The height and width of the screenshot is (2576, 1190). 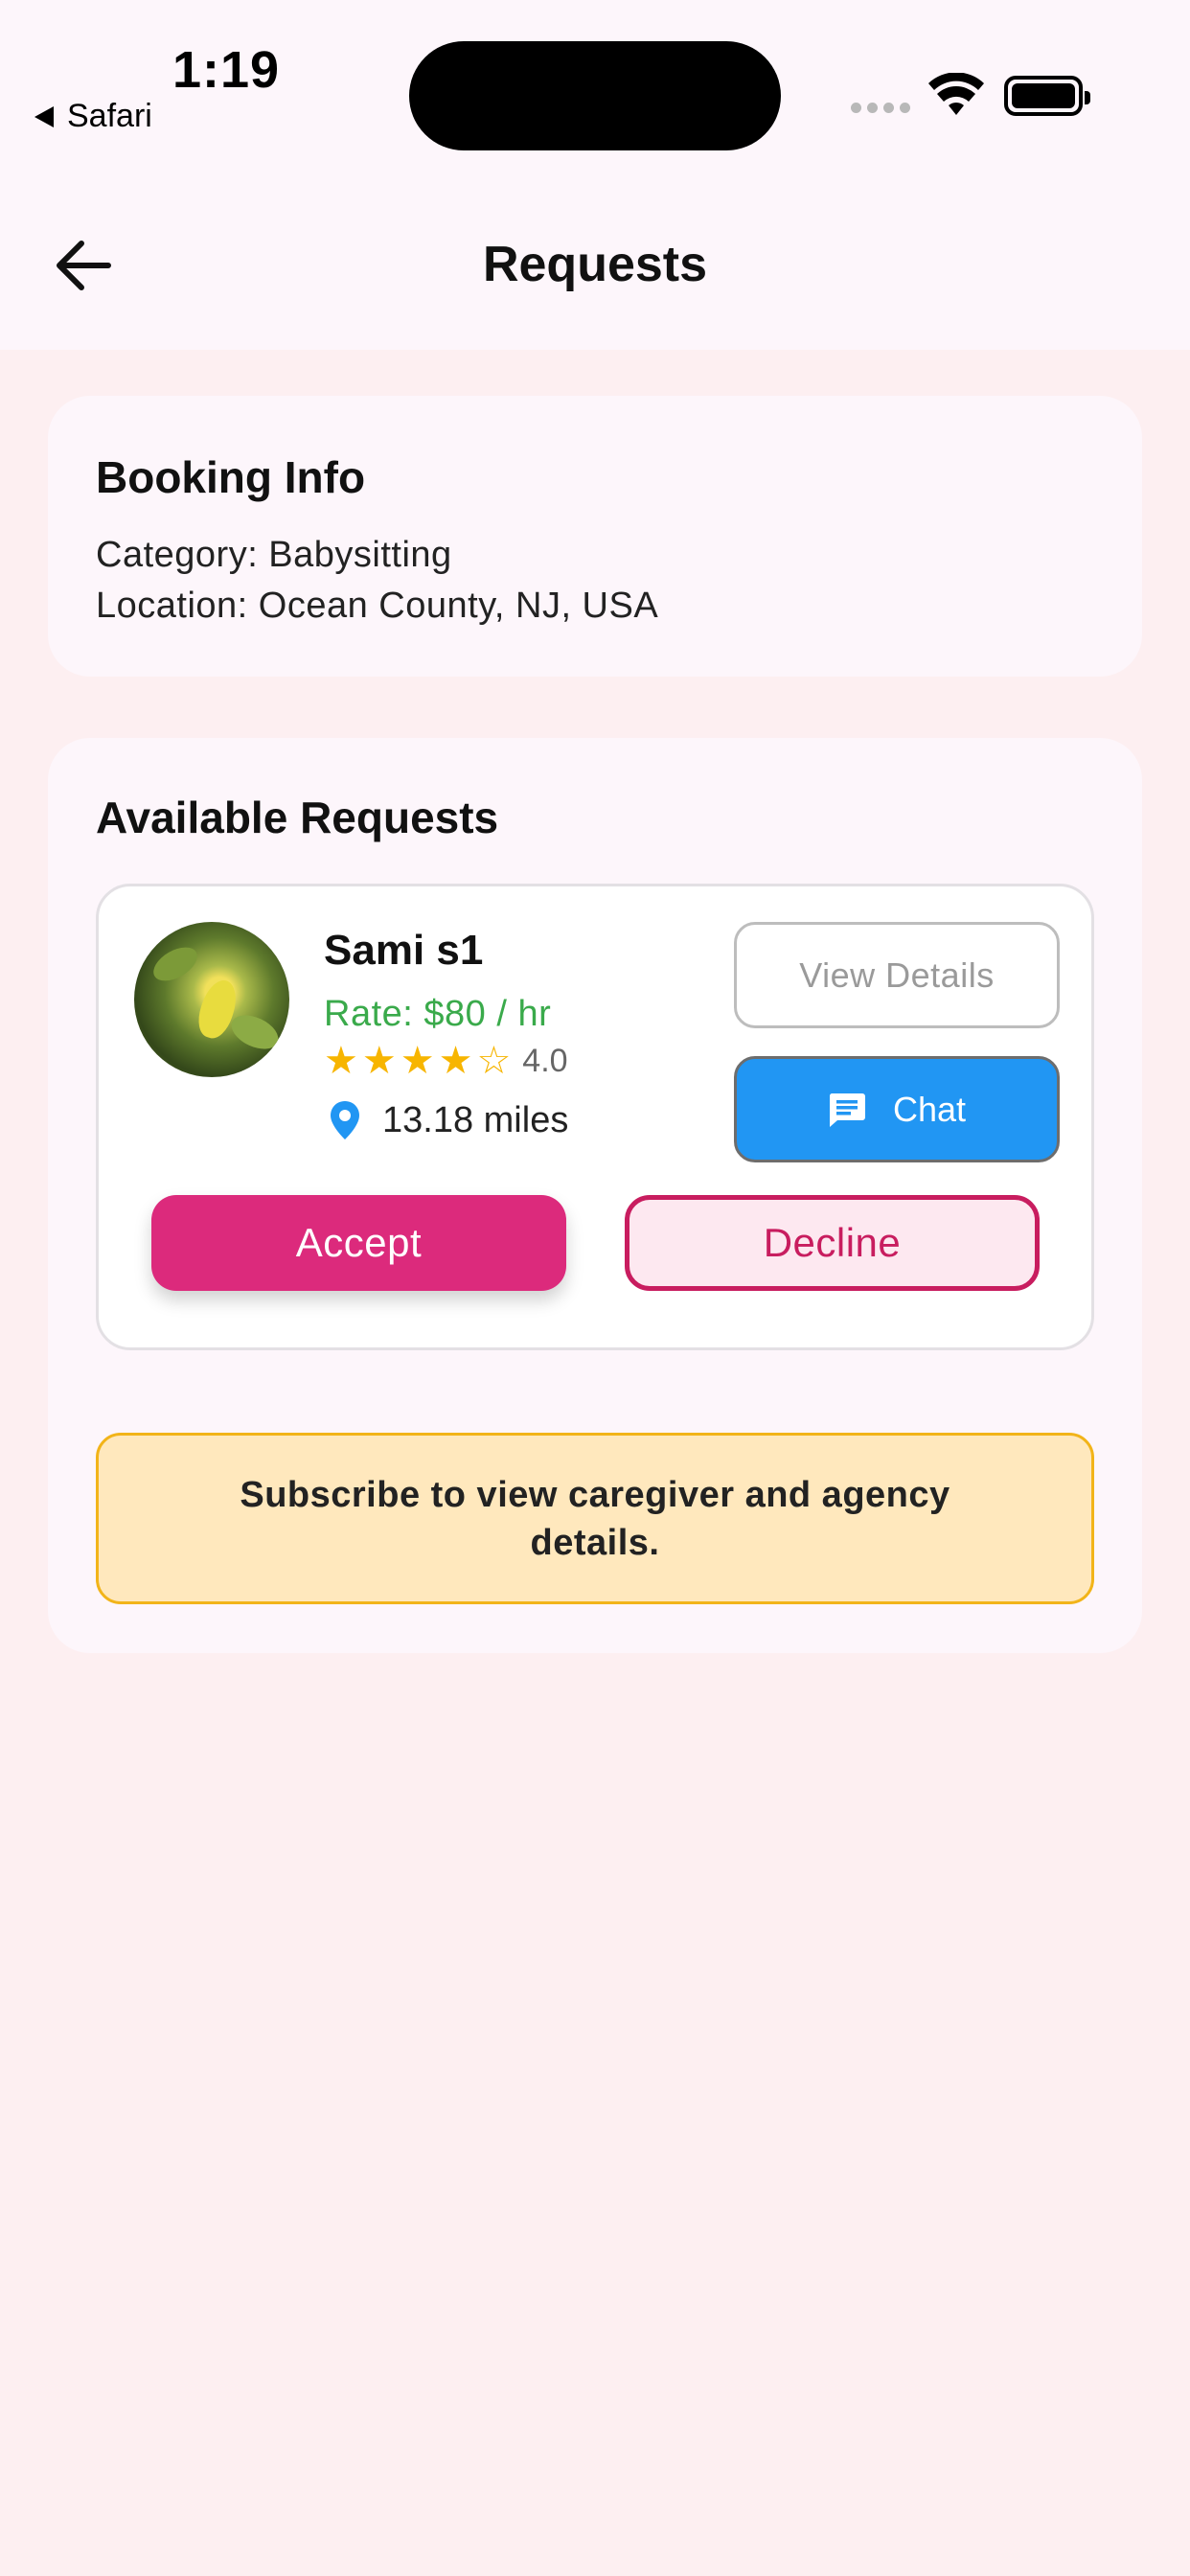 I want to click on back-to-safari-link: Safari, so click(x=93, y=116).